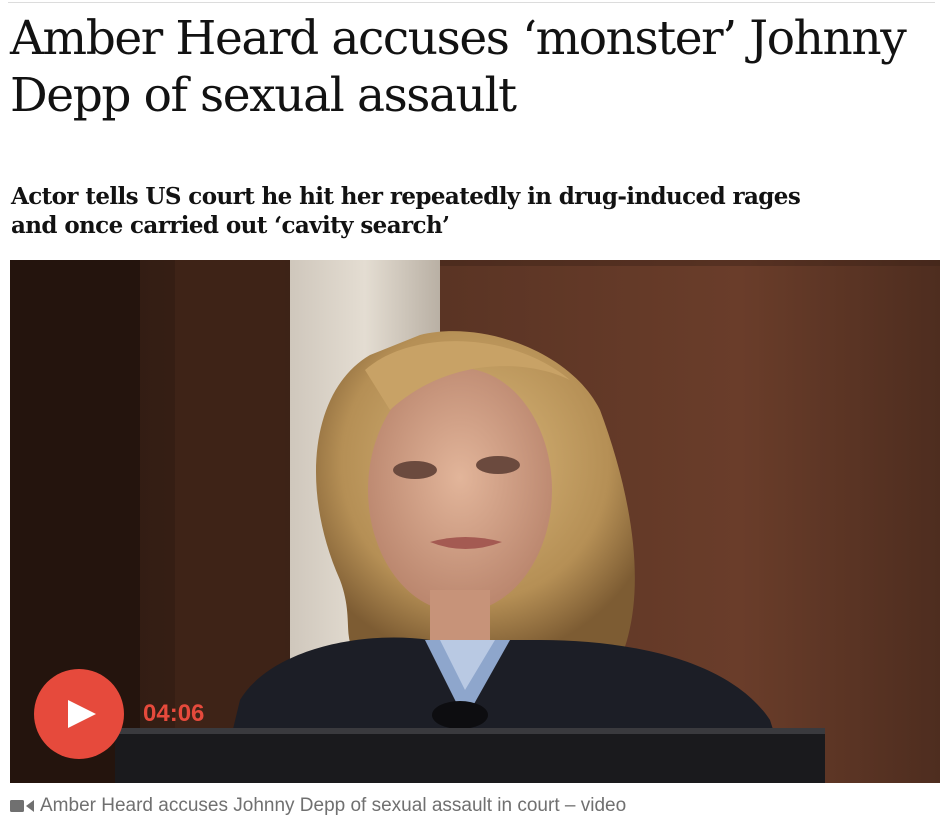 This screenshot has height=826, width=943. What do you see at coordinates (174, 713) in the screenshot?
I see `video-duration: 04:06` at bounding box center [174, 713].